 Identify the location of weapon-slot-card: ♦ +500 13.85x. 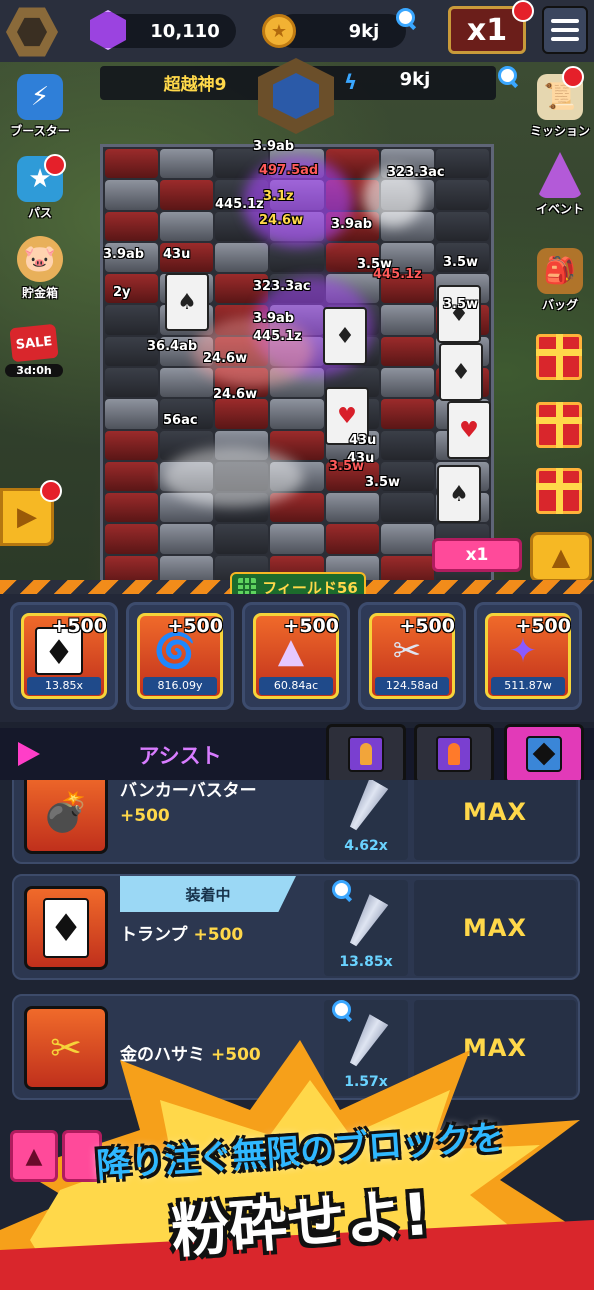
(64, 656).